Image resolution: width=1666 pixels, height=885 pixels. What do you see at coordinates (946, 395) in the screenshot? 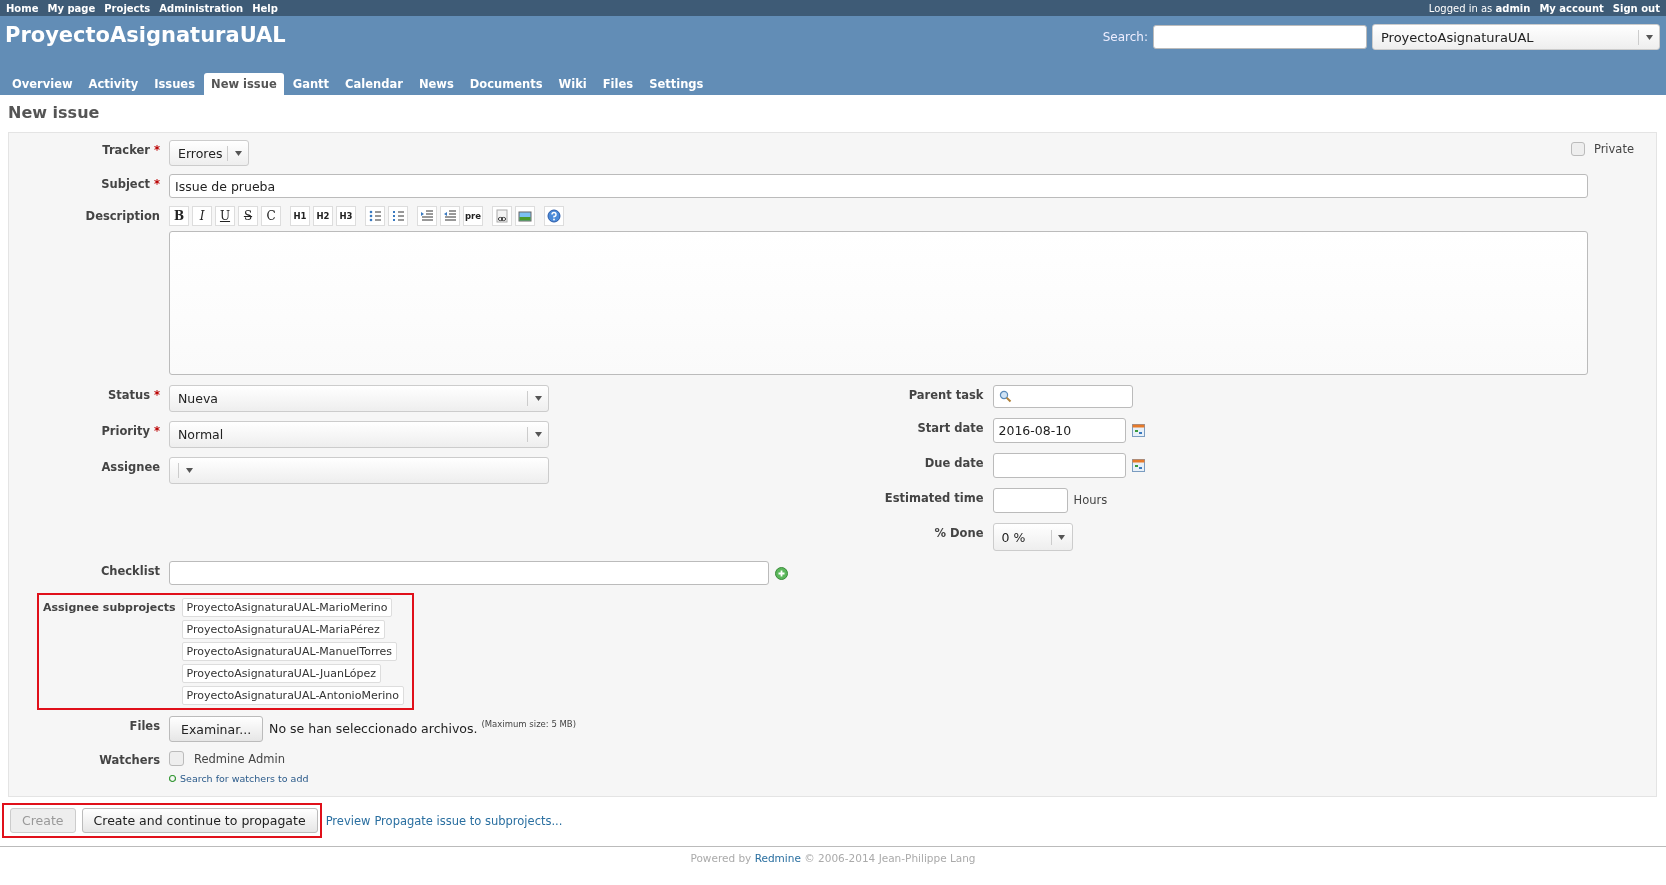
I see `field-label: Parent task` at bounding box center [946, 395].